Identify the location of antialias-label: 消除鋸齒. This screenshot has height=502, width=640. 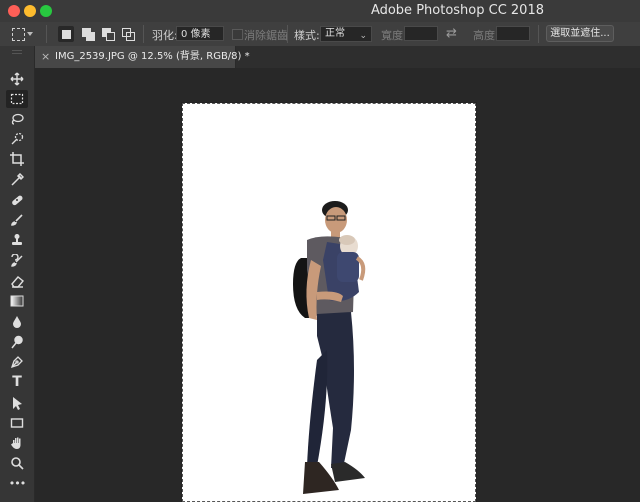
(266, 35).